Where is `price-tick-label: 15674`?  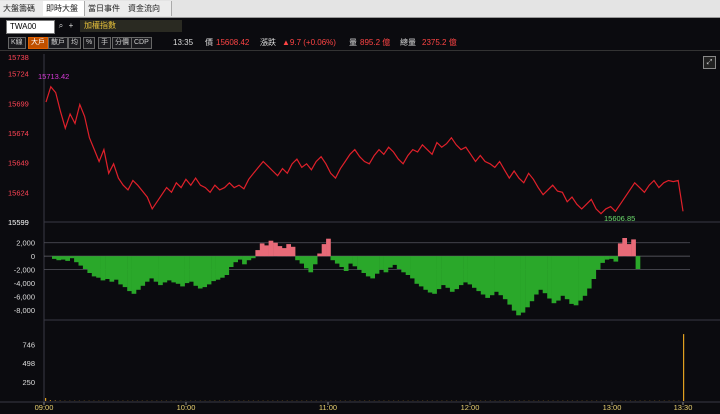
price-tick-label: 15674 is located at coordinates (18, 133).